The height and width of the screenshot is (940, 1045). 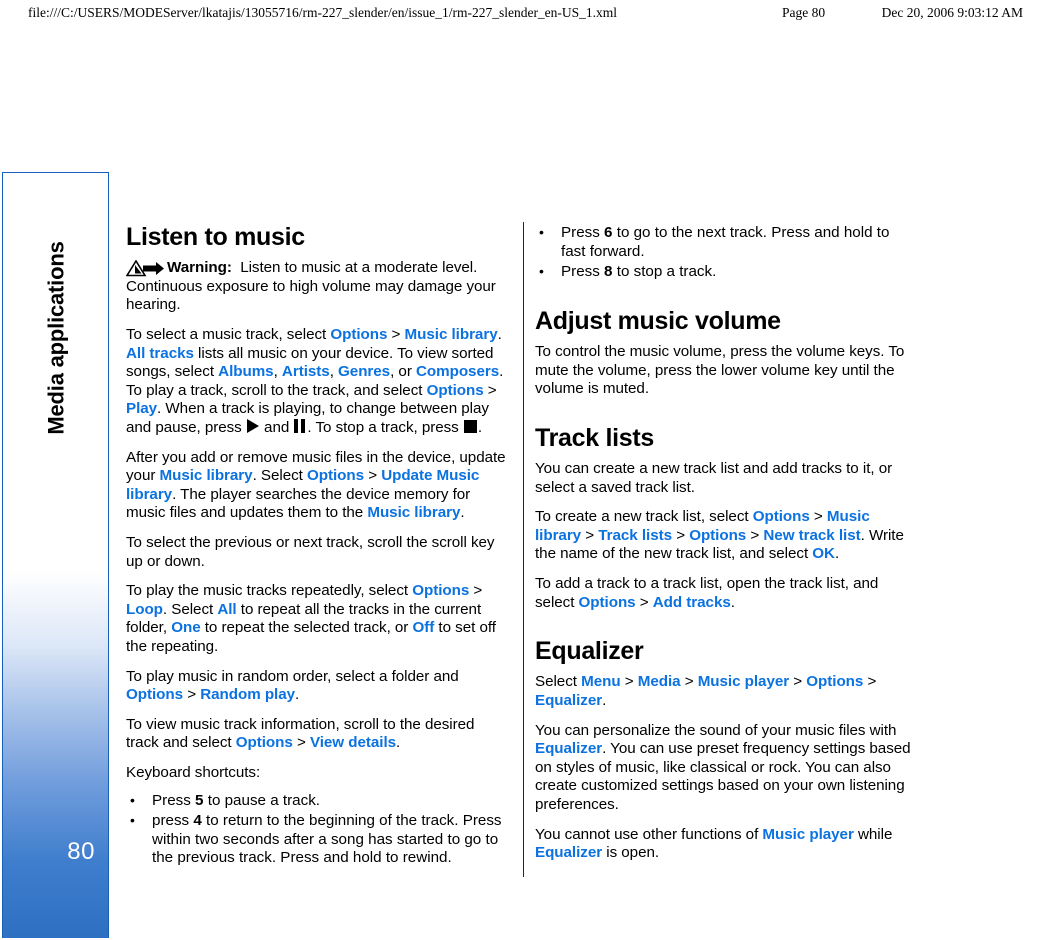 What do you see at coordinates (305, 372) in the screenshot?
I see `kw-artists: Artists` at bounding box center [305, 372].